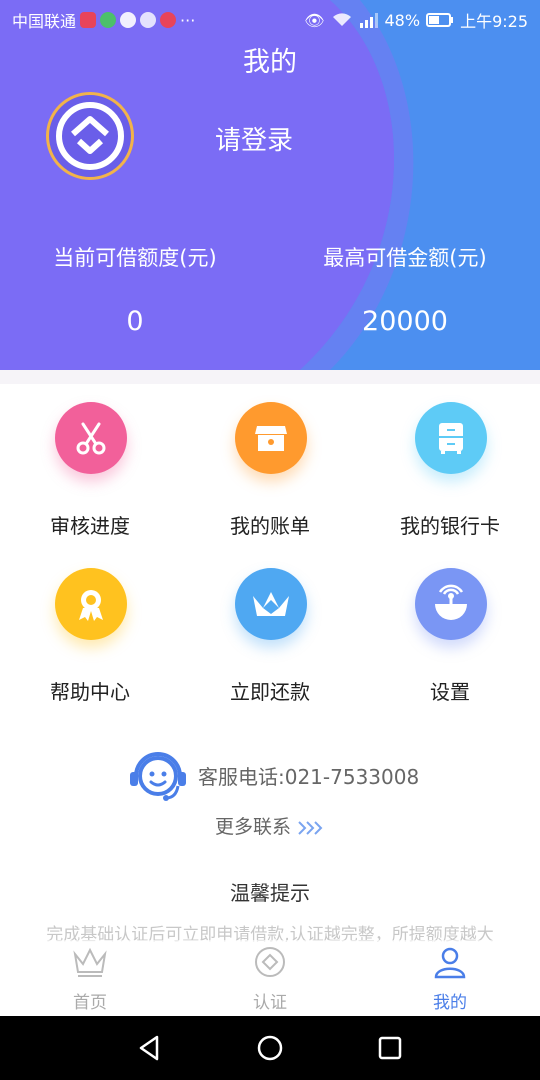 The image size is (540, 1080). What do you see at coordinates (440, 20) in the screenshot?
I see `battery-icon` at bounding box center [440, 20].